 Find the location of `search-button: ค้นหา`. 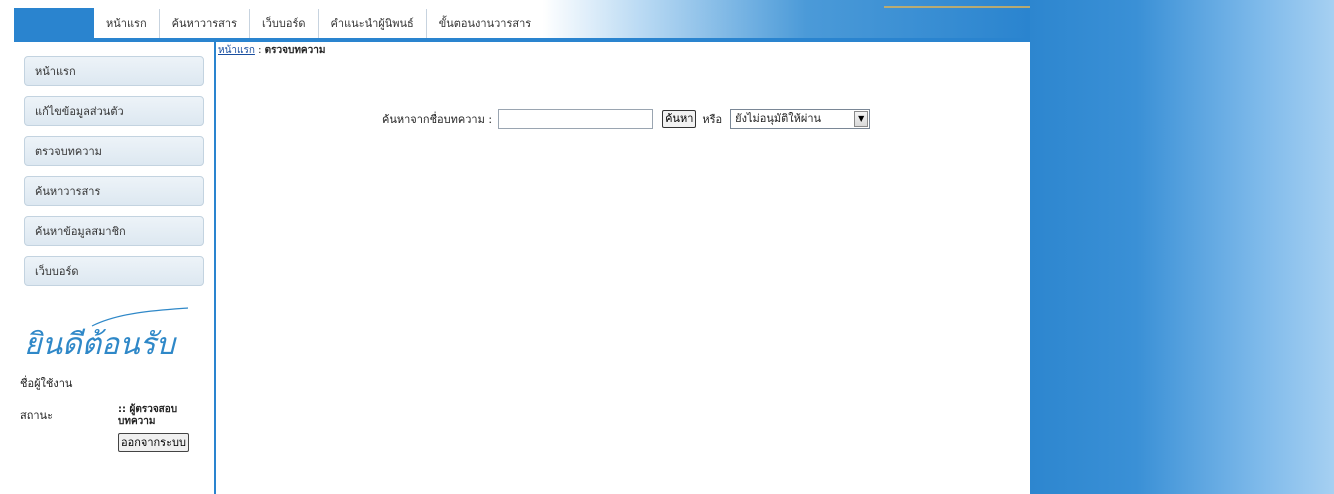

search-button: ค้นหา is located at coordinates (679, 119).